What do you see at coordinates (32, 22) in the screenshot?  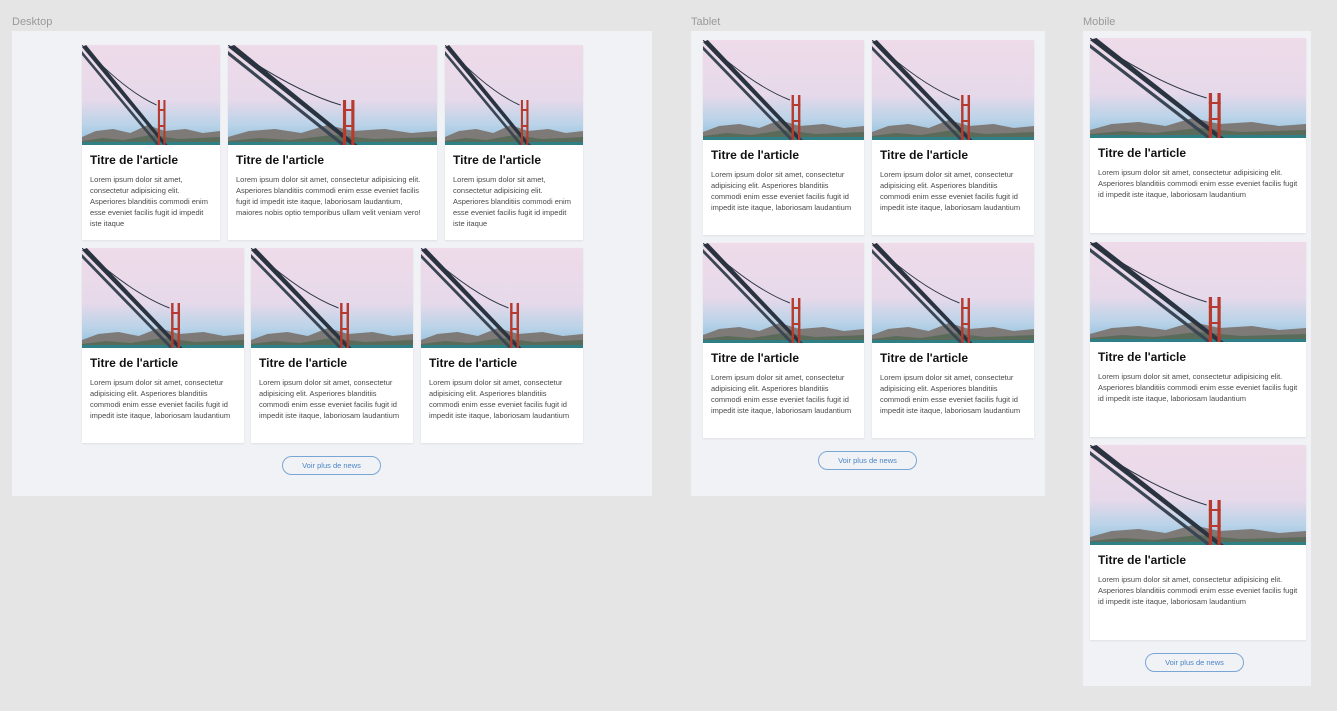 I see `frame-label-desktop: Desktop` at bounding box center [32, 22].